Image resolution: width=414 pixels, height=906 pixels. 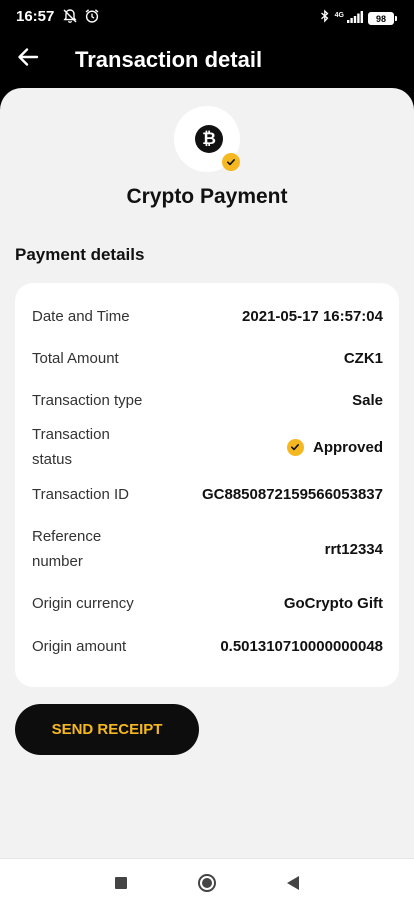 What do you see at coordinates (293, 883) in the screenshot?
I see `back-triangle-icon` at bounding box center [293, 883].